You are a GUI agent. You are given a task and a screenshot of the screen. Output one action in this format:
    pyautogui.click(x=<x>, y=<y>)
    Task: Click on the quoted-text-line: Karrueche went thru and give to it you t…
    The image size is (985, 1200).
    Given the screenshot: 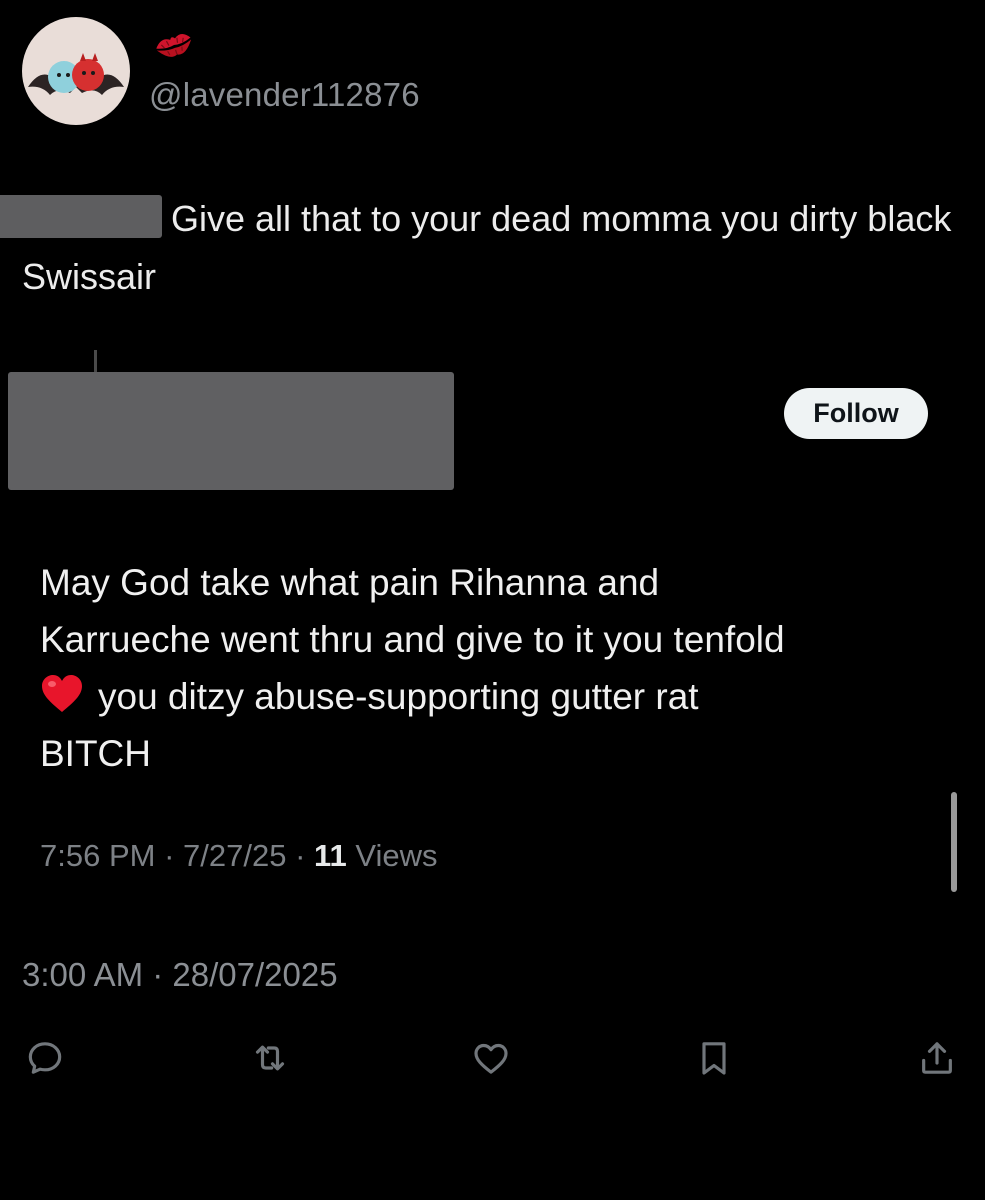 What is the action you would take?
    pyautogui.click(x=412, y=639)
    